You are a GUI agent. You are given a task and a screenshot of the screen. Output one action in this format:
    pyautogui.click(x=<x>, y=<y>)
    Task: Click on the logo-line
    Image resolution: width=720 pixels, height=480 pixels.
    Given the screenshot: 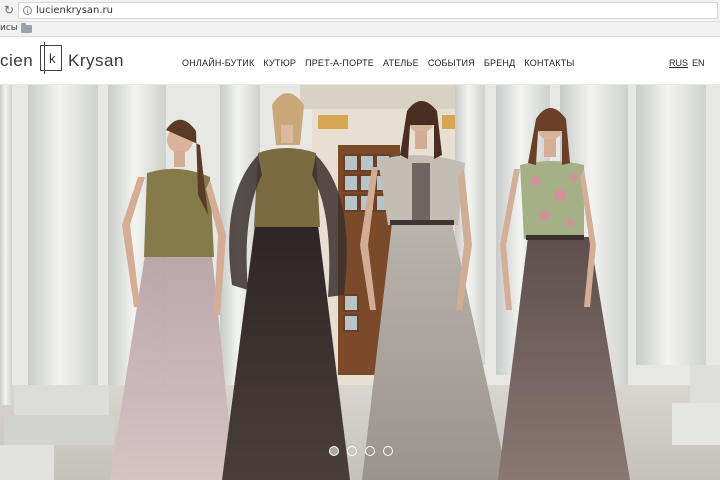 What is the action you would take?
    pyautogui.click(x=44, y=58)
    